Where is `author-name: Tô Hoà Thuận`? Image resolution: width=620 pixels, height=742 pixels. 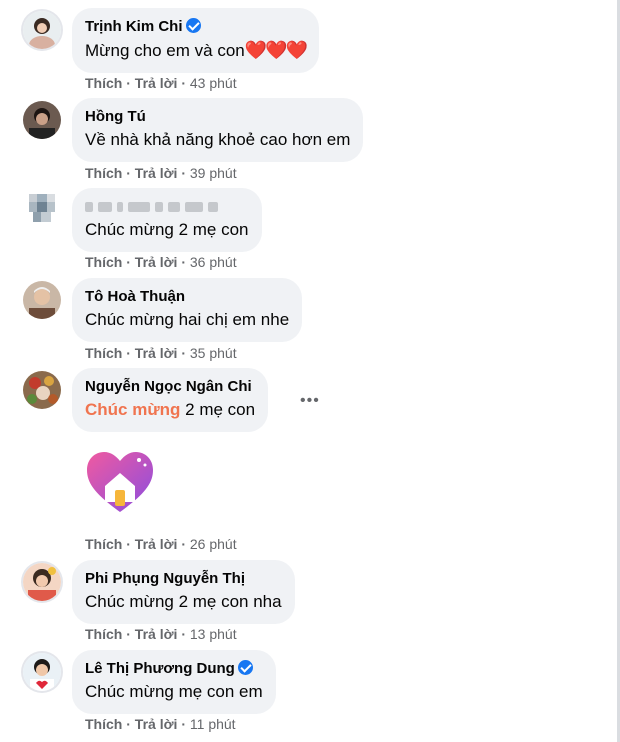
author-name: Tô Hoà Thuận is located at coordinates (187, 296).